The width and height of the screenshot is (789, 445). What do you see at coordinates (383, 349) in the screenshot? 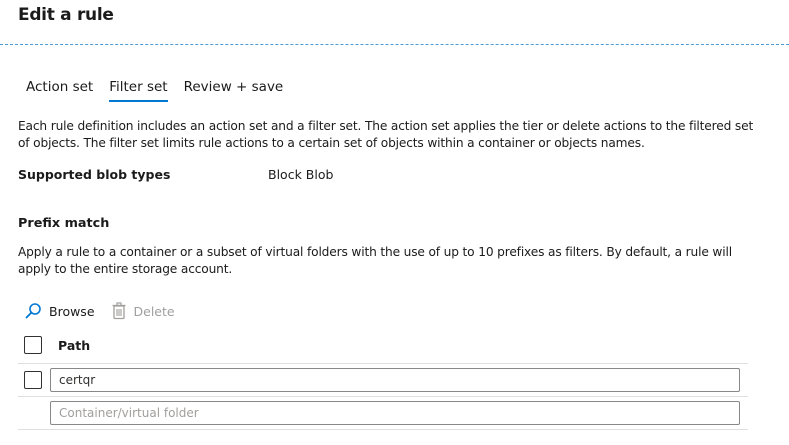
I see `grid-header: Path` at bounding box center [383, 349].